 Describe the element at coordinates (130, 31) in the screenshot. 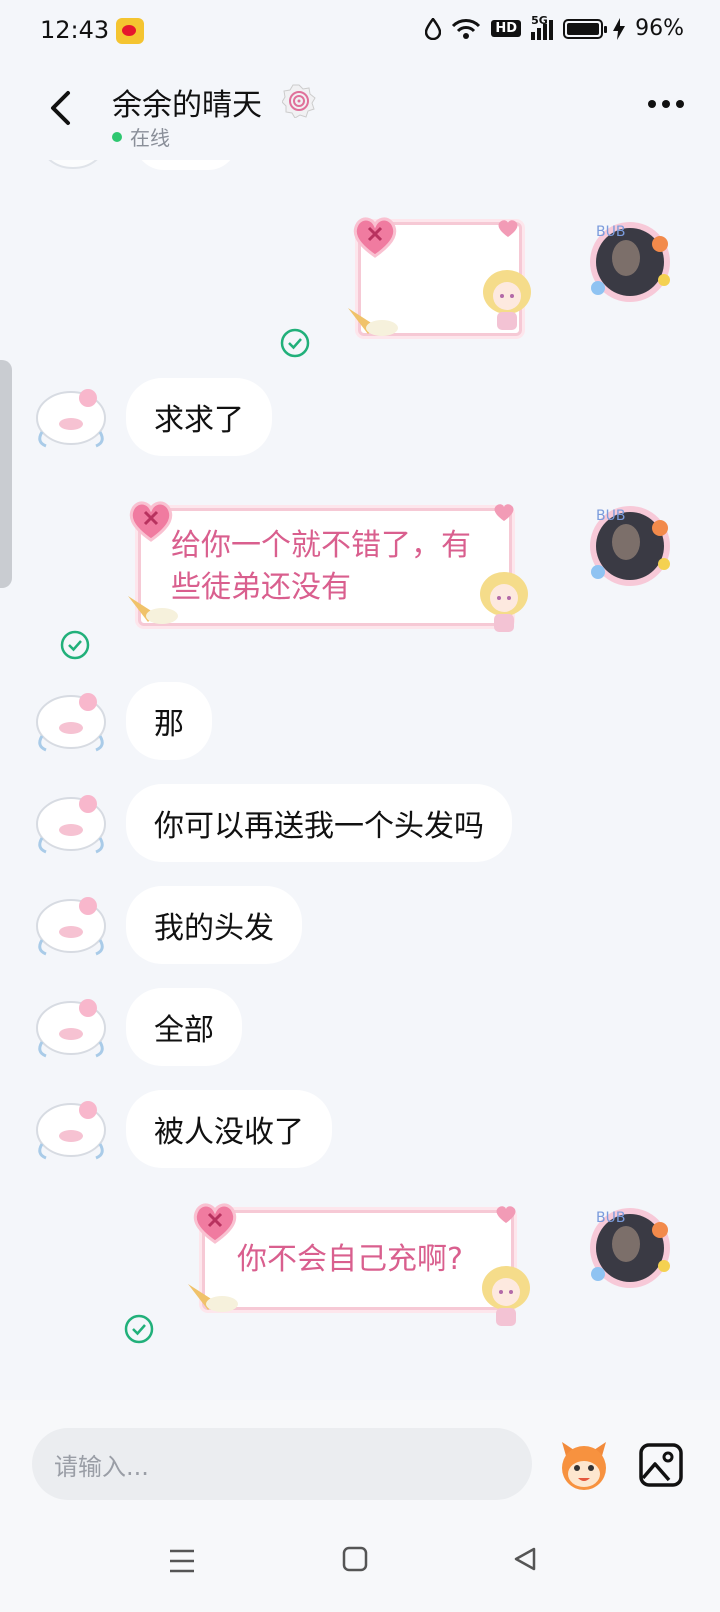

I see `weibo-notification-icon` at that location.